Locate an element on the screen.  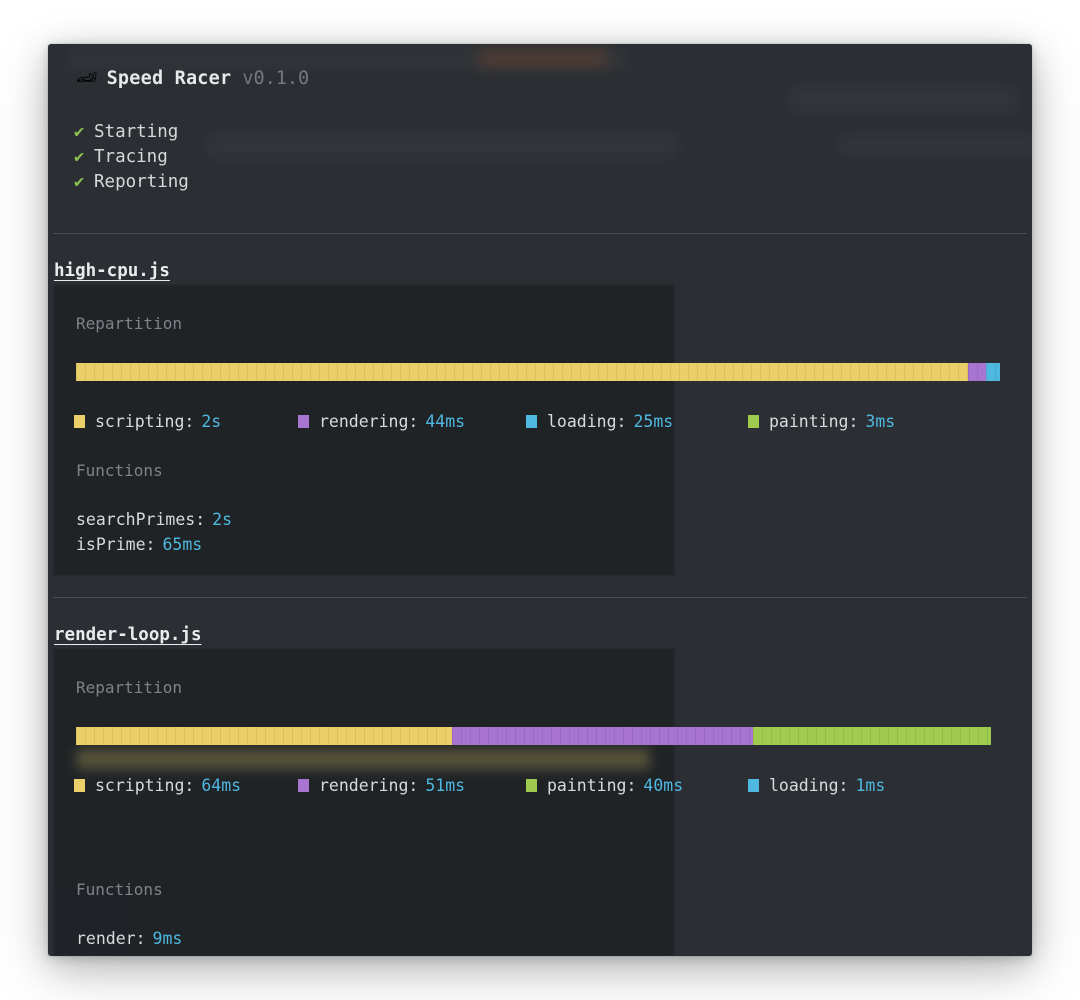
function-value: 7ms is located at coordinates (317, 955).